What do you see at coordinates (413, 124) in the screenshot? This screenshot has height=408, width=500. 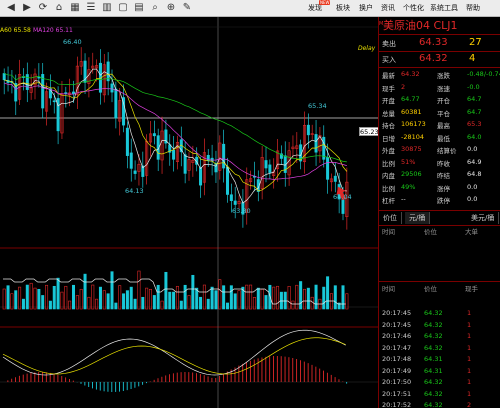 I see `stat-value: 106173` at bounding box center [413, 124].